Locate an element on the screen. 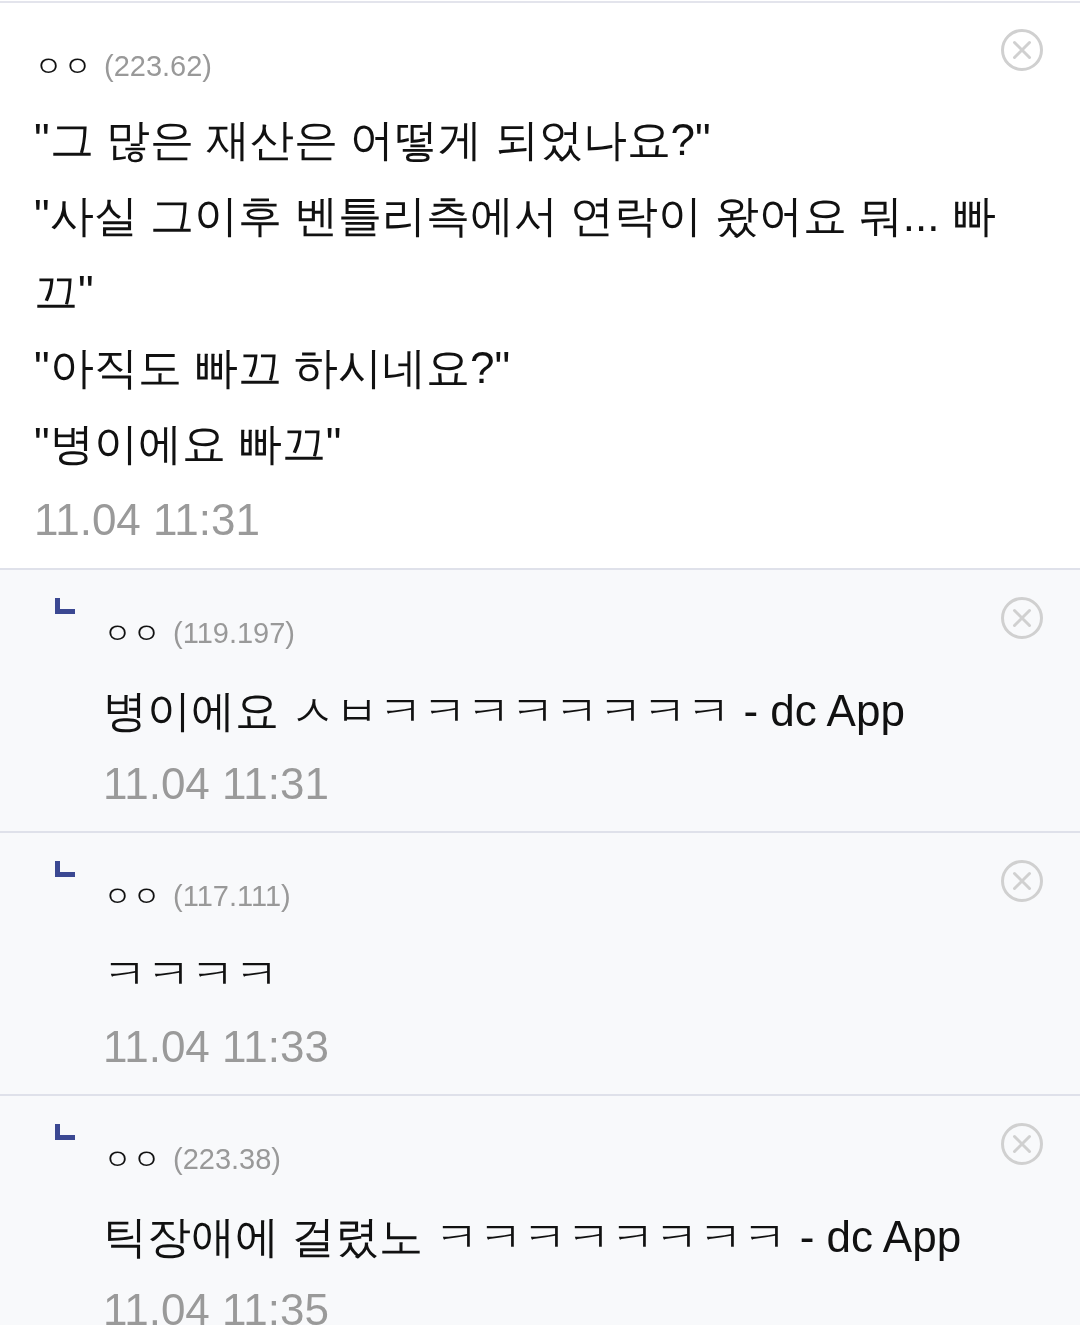 The image size is (1080, 1325). timestamp: 11.04 11:33 is located at coordinates (216, 1047).